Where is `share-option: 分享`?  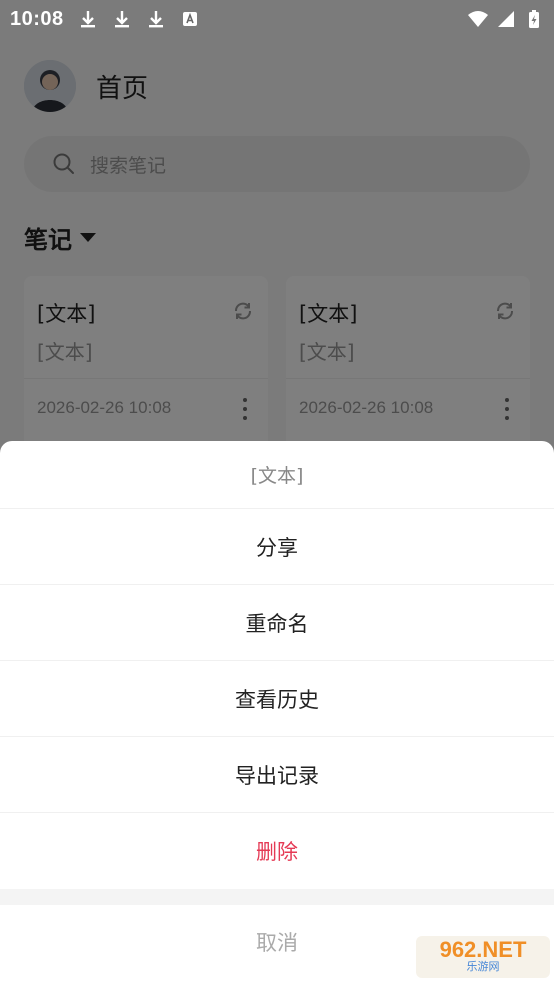
share-option: 分享 is located at coordinates (277, 547).